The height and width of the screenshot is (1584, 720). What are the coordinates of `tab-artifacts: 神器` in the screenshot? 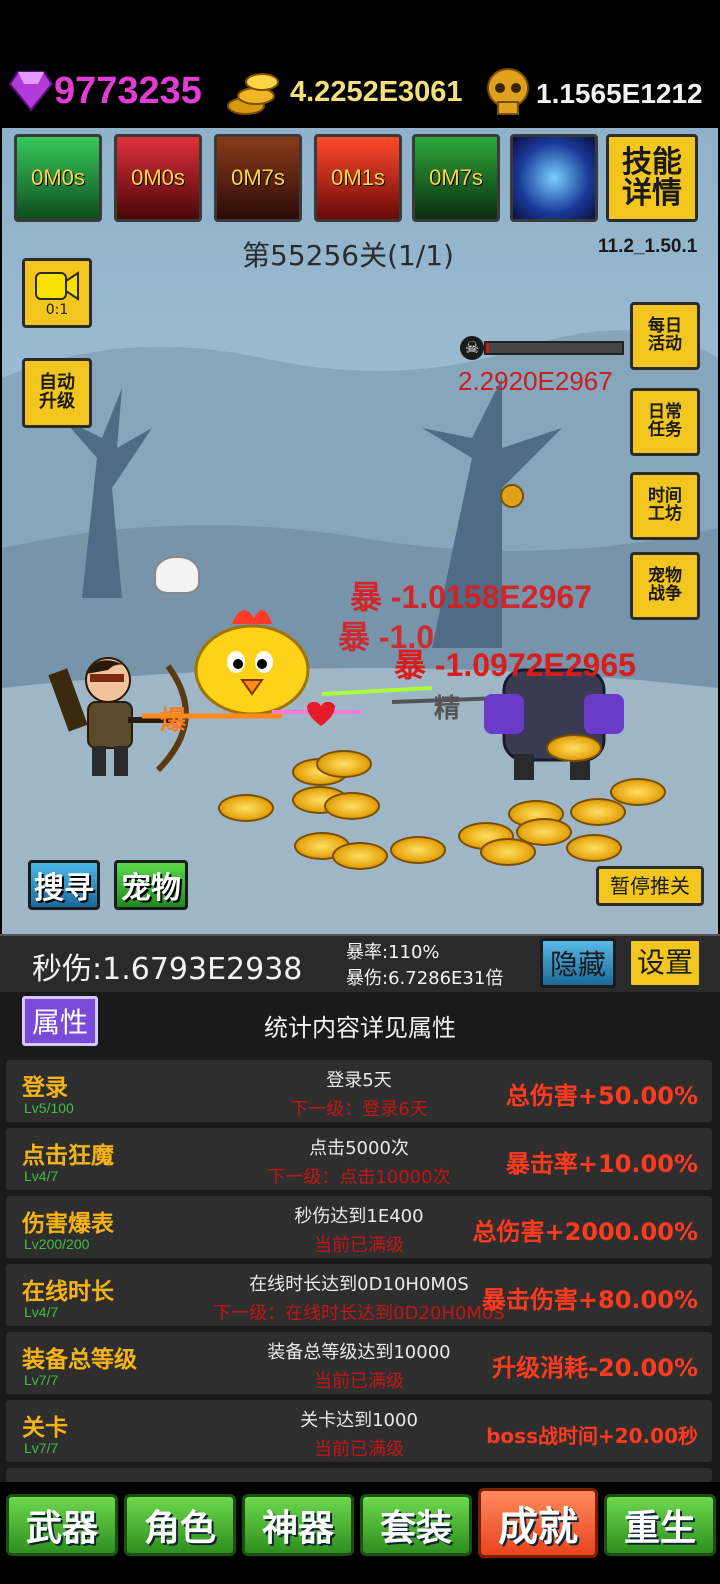 It's located at (298, 1525).